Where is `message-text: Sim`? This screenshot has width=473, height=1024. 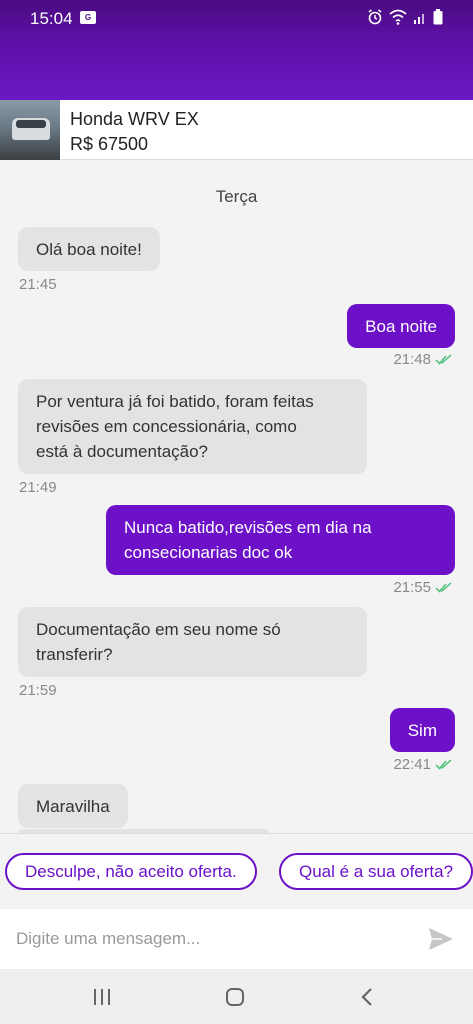
message-text: Sim is located at coordinates (422, 730).